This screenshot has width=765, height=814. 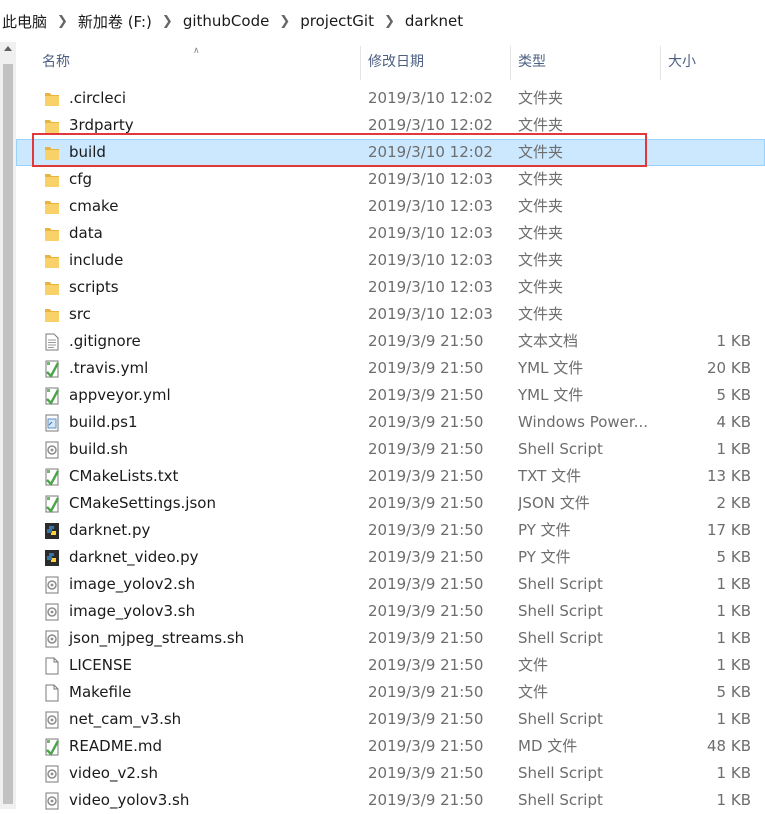 What do you see at coordinates (532, 62) in the screenshot?
I see `column-header-type: 类型` at bounding box center [532, 62].